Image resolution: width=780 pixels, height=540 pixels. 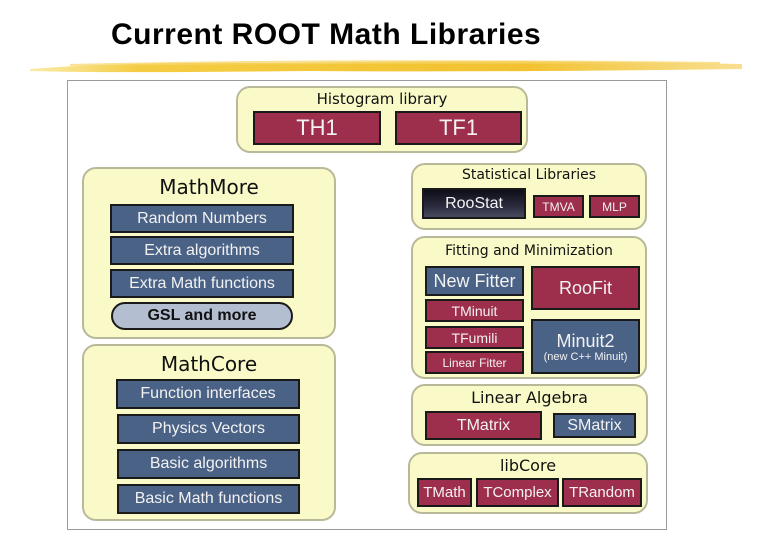 I want to click on panel-title: Histogram library, so click(x=382, y=99).